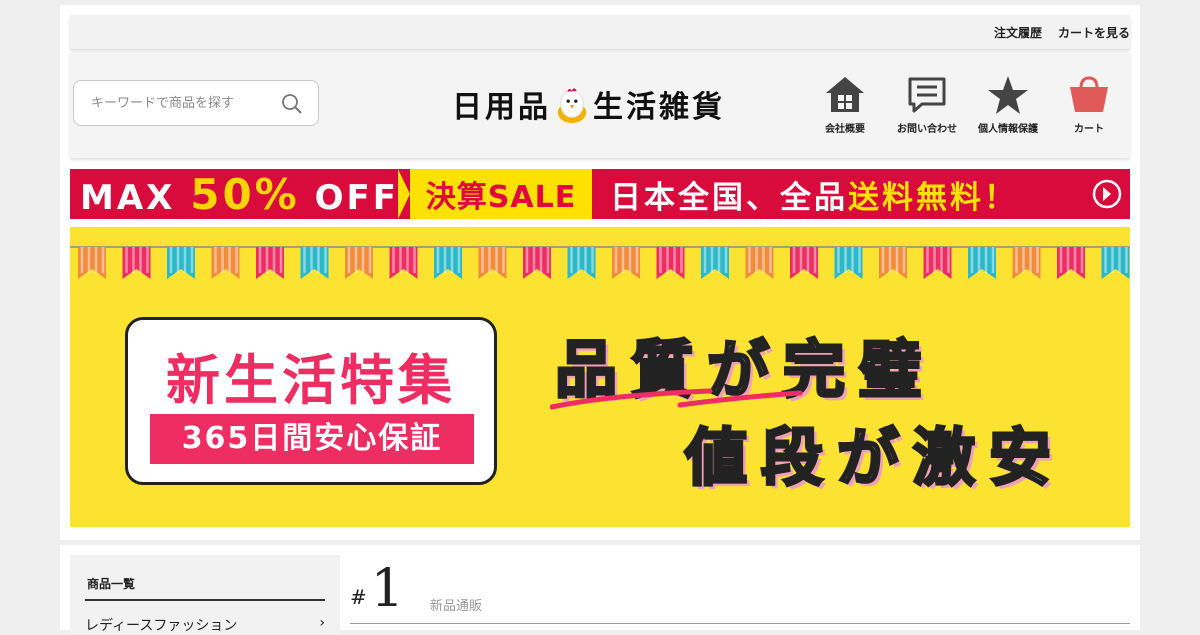  I want to click on category-sidebar: 商品一覧 レディースファッション ›, so click(205, 595).